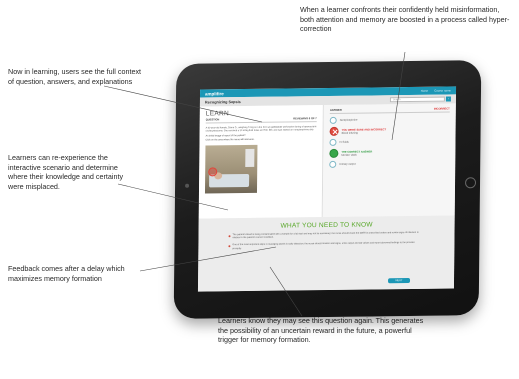 The width and height of the screenshot is (519, 379). What do you see at coordinates (250, 158) in the screenshot?
I see `wall-panel` at bounding box center [250, 158].